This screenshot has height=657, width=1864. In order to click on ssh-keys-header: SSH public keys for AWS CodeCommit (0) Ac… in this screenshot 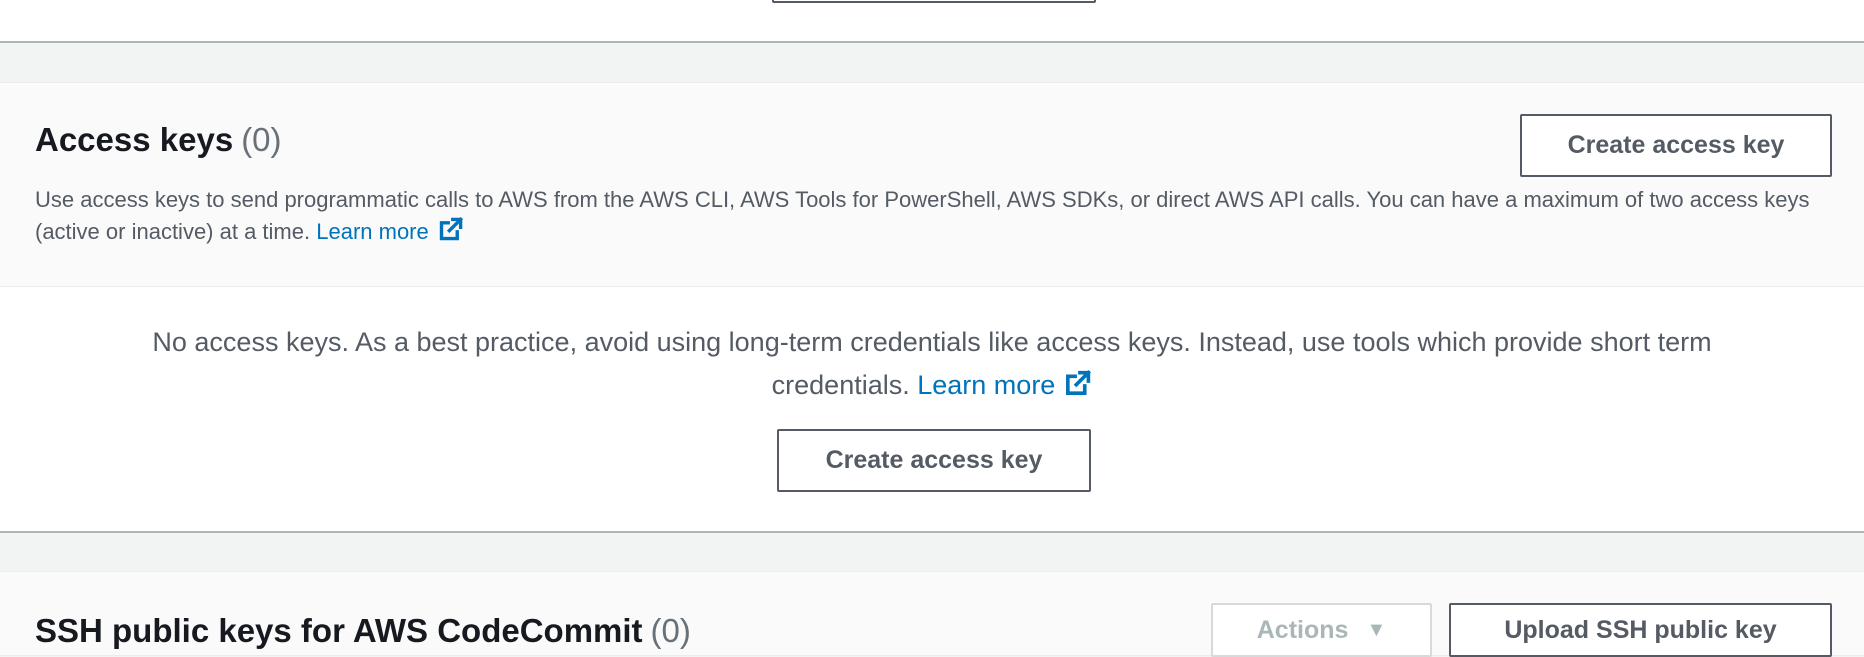, I will do `click(932, 614)`.